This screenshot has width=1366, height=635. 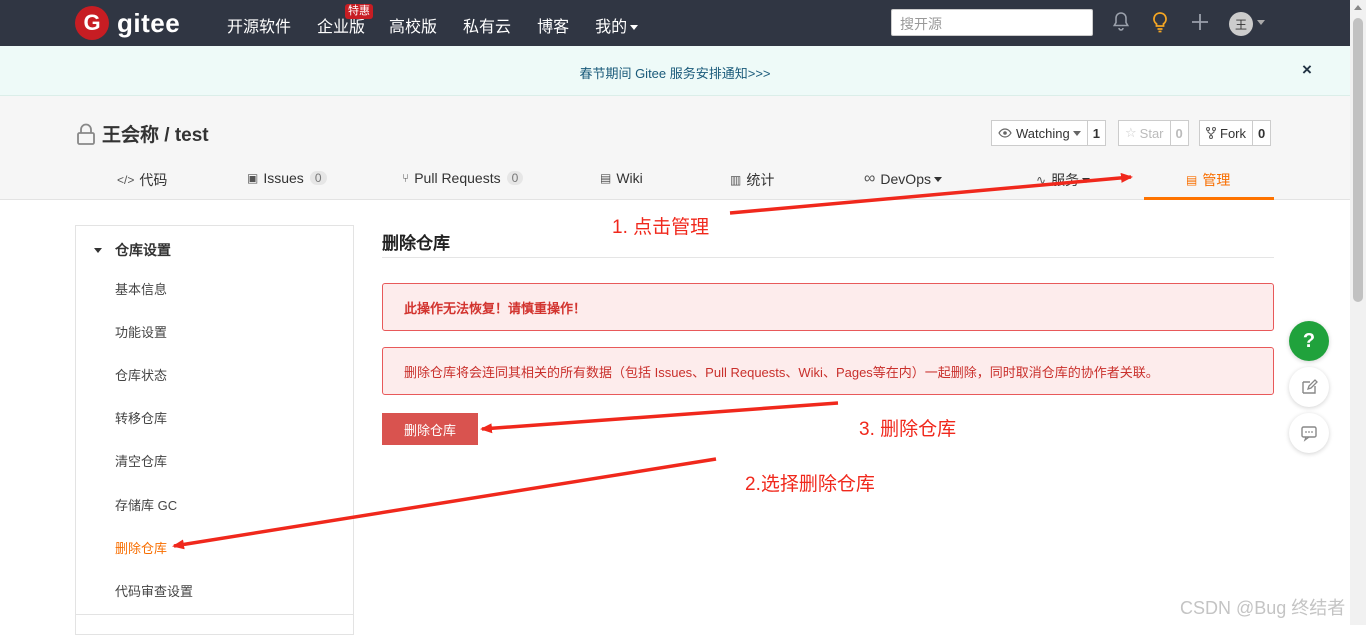 I want to click on plus-icon, so click(x=1200, y=22).